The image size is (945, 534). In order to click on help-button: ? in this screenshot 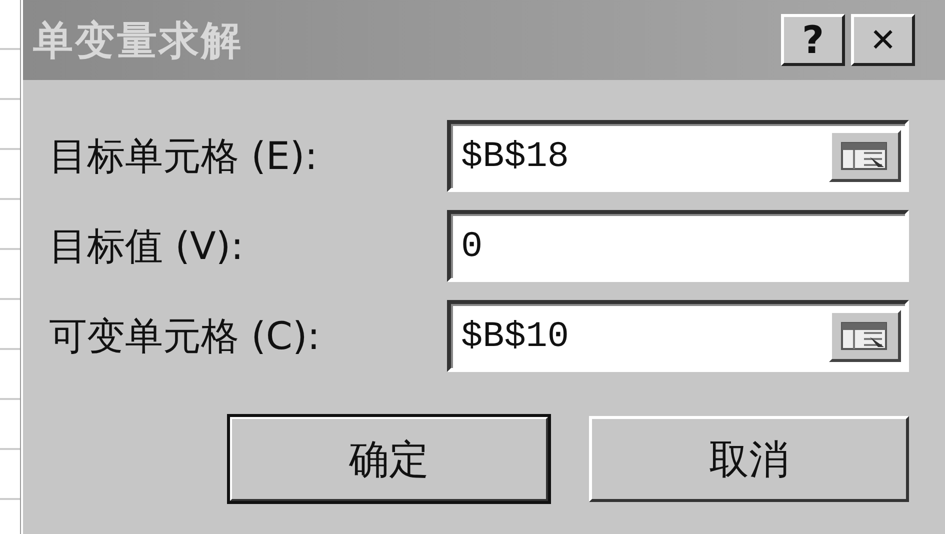, I will do `click(813, 40)`.